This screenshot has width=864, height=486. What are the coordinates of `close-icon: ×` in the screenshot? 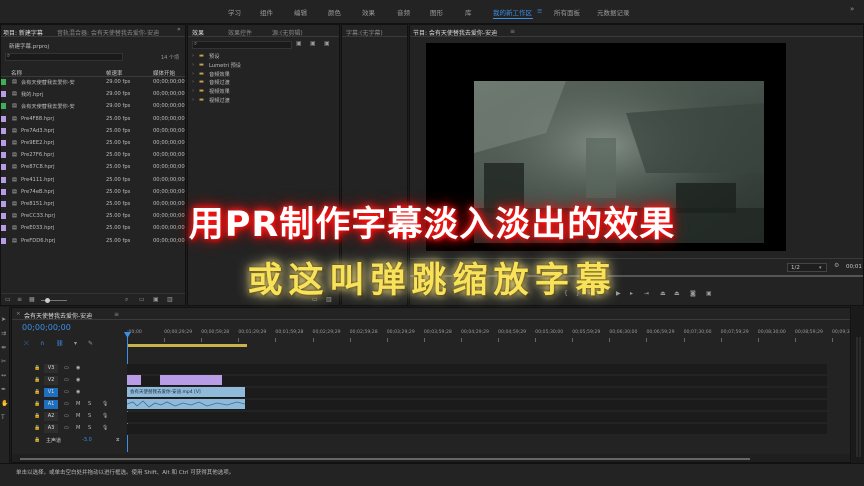 It's located at (18, 314).